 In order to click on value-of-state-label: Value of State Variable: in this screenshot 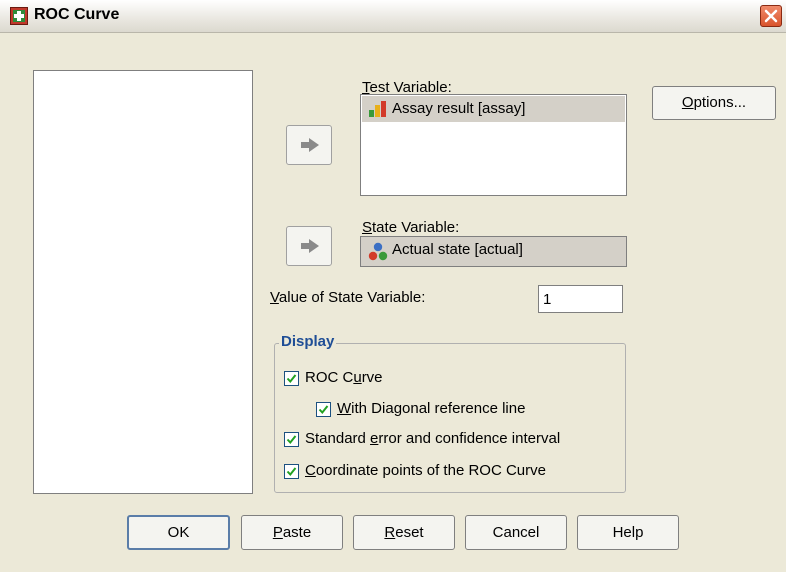, I will do `click(348, 297)`.